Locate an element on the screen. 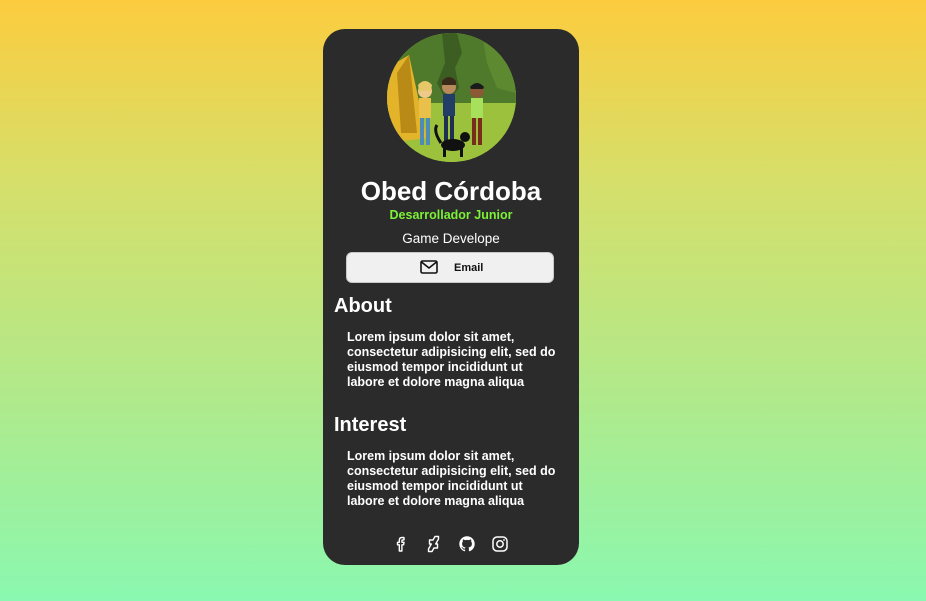  mail-icon is located at coordinates (429, 267).